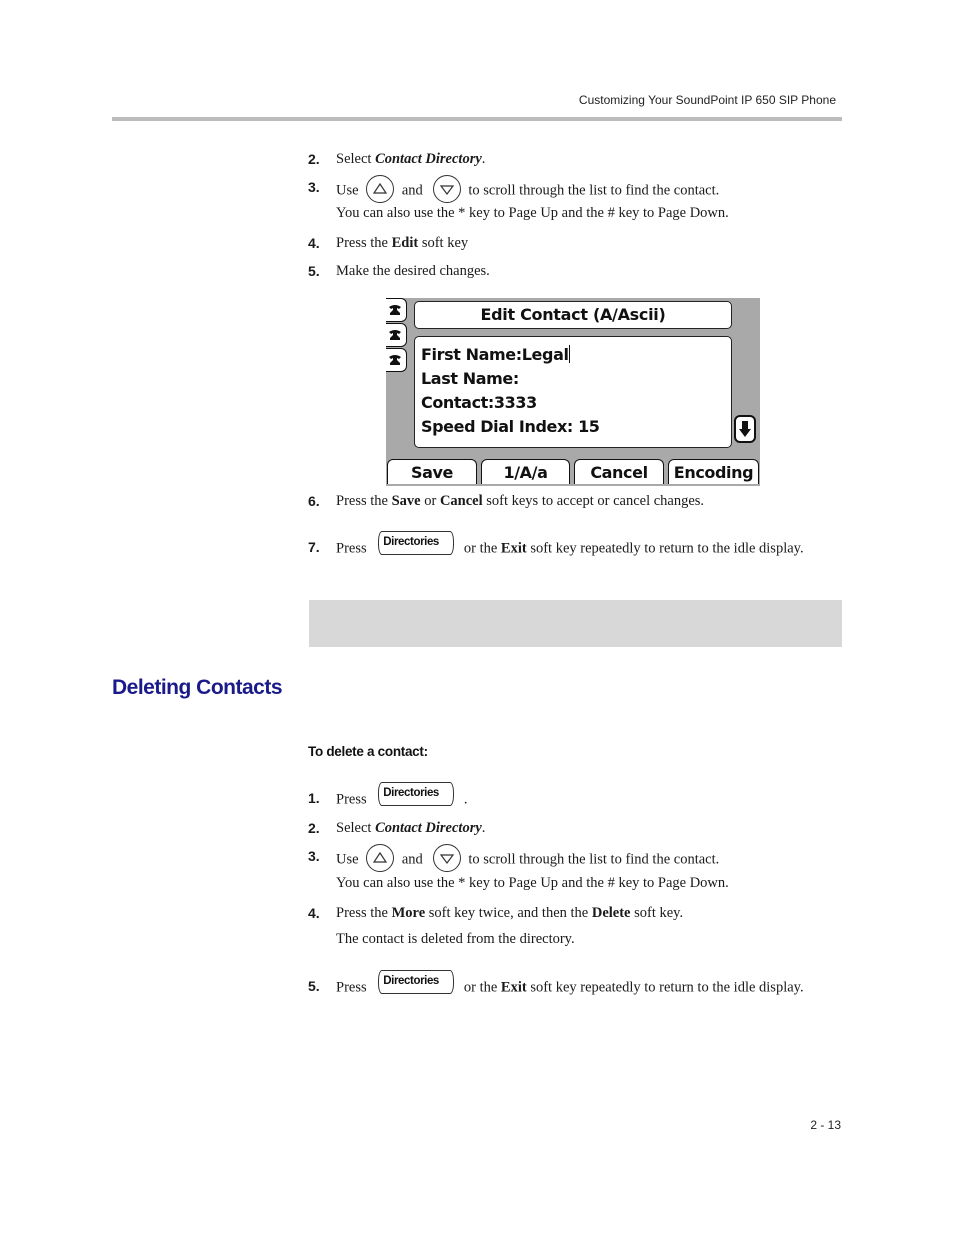  I want to click on first-name-field: First Name:Legal, so click(496, 354).